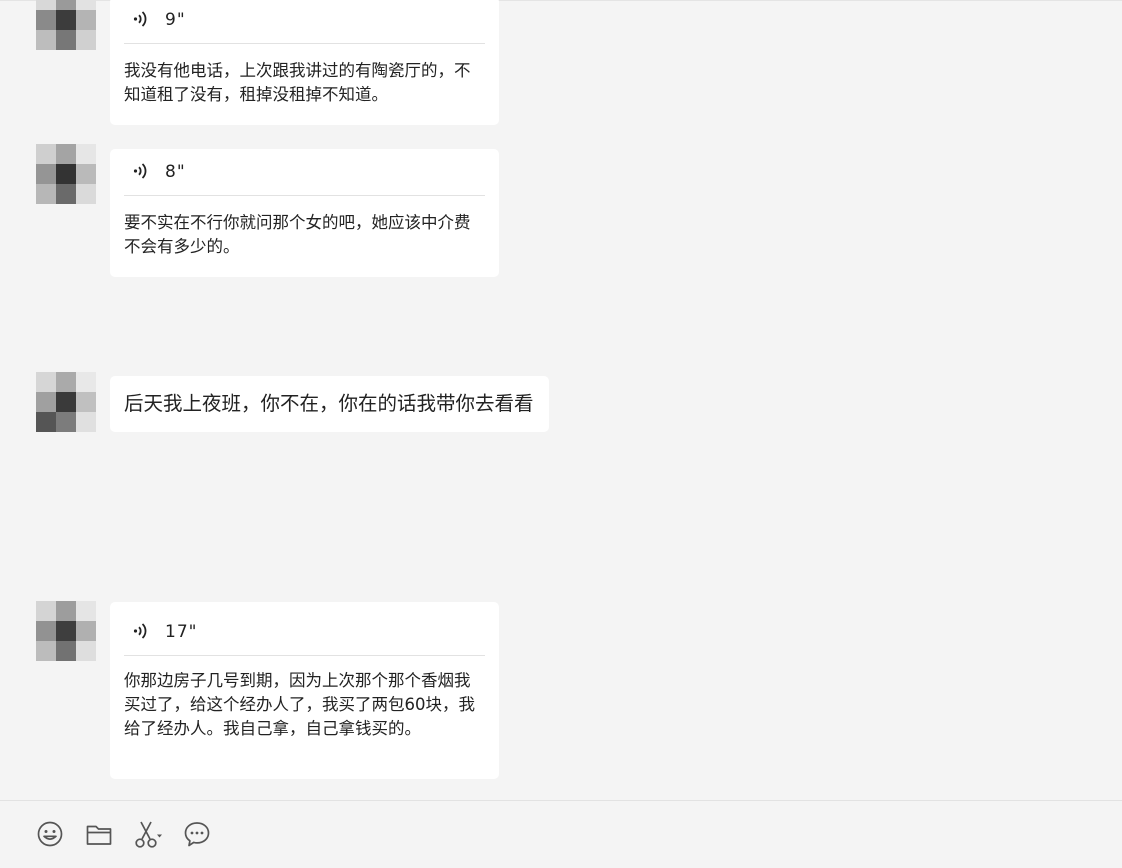 Image resolution: width=1122 pixels, height=868 pixels. What do you see at coordinates (197, 834) in the screenshot?
I see `chat-history-icon` at bounding box center [197, 834].